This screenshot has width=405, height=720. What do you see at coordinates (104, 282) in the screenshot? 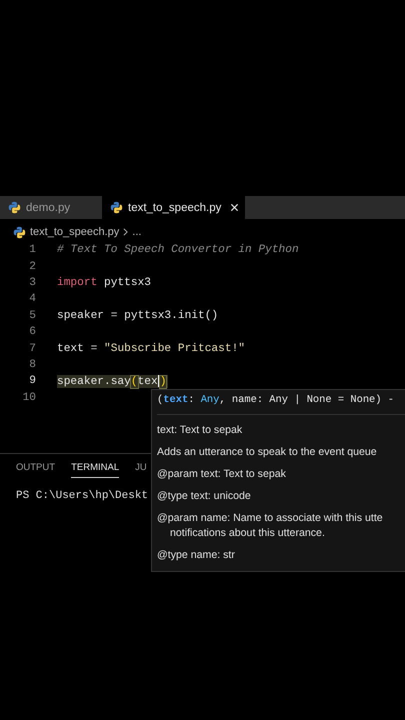
I see `code-line: import pyttsx3` at bounding box center [104, 282].